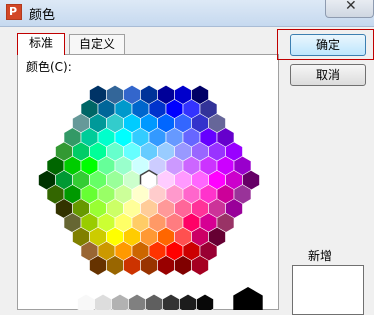  What do you see at coordinates (248, 298) in the screenshot?
I see `black-swatch` at bounding box center [248, 298].